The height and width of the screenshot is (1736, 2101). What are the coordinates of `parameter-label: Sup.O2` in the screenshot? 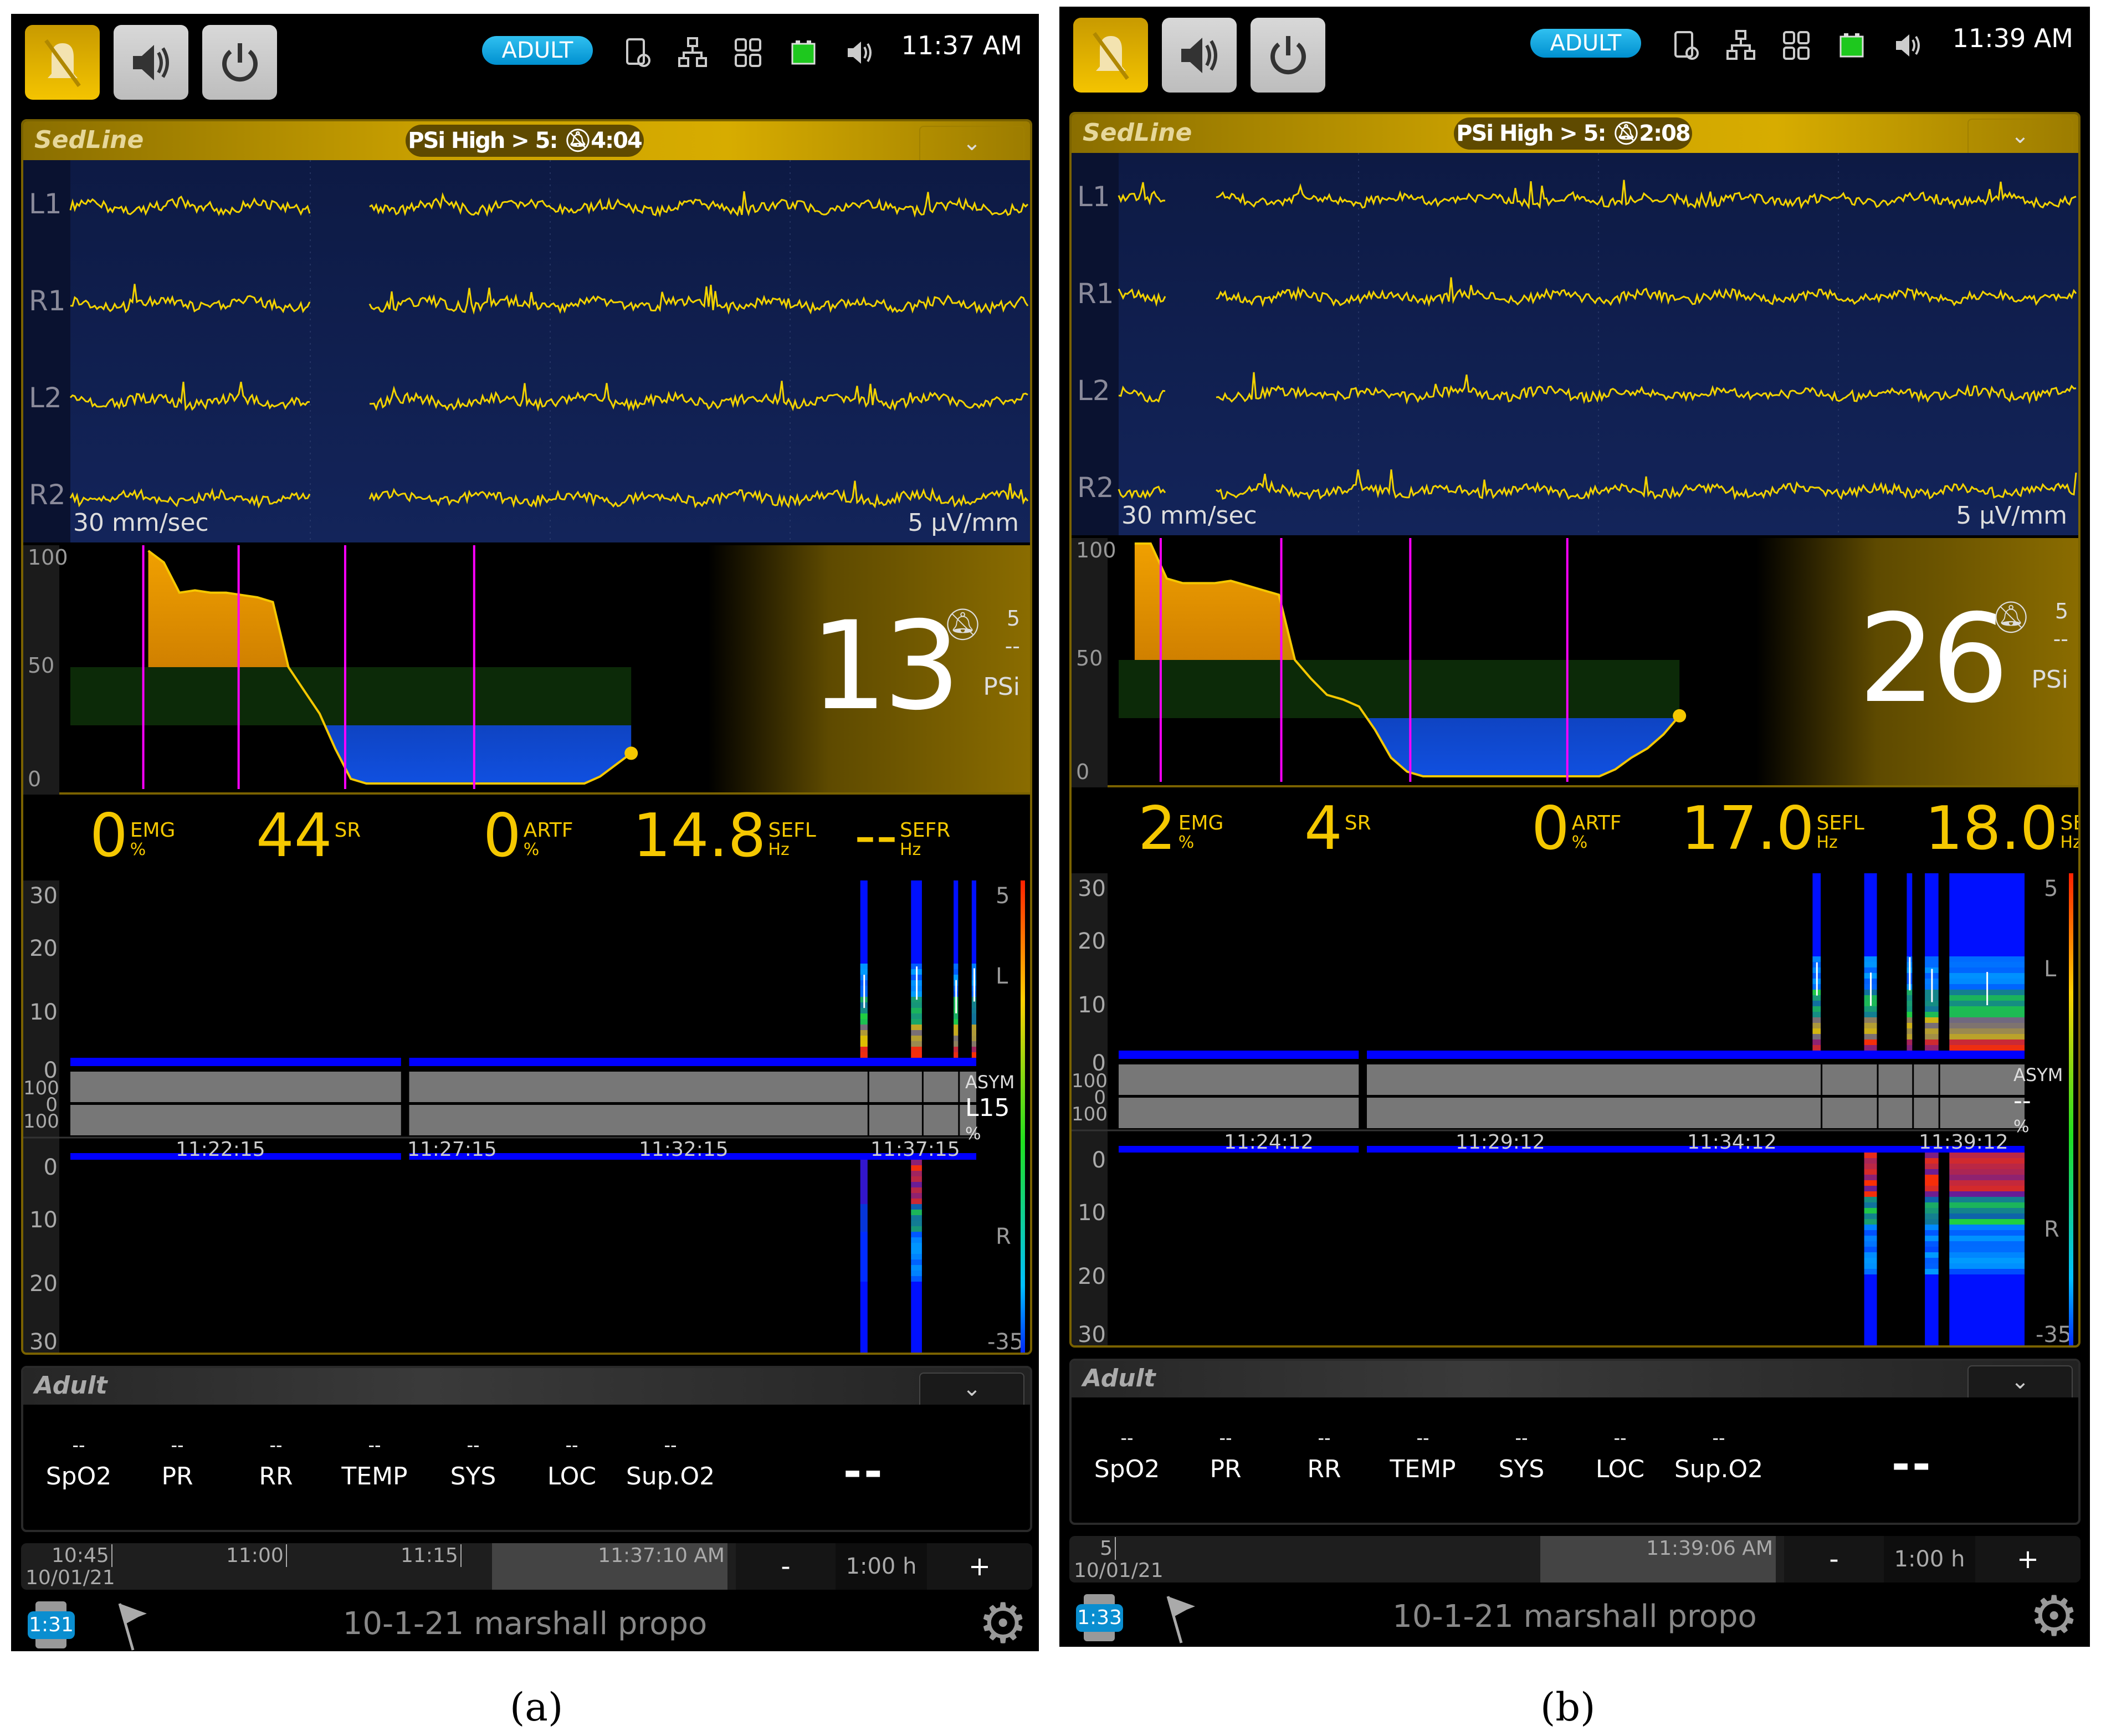 It's located at (1719, 1469).